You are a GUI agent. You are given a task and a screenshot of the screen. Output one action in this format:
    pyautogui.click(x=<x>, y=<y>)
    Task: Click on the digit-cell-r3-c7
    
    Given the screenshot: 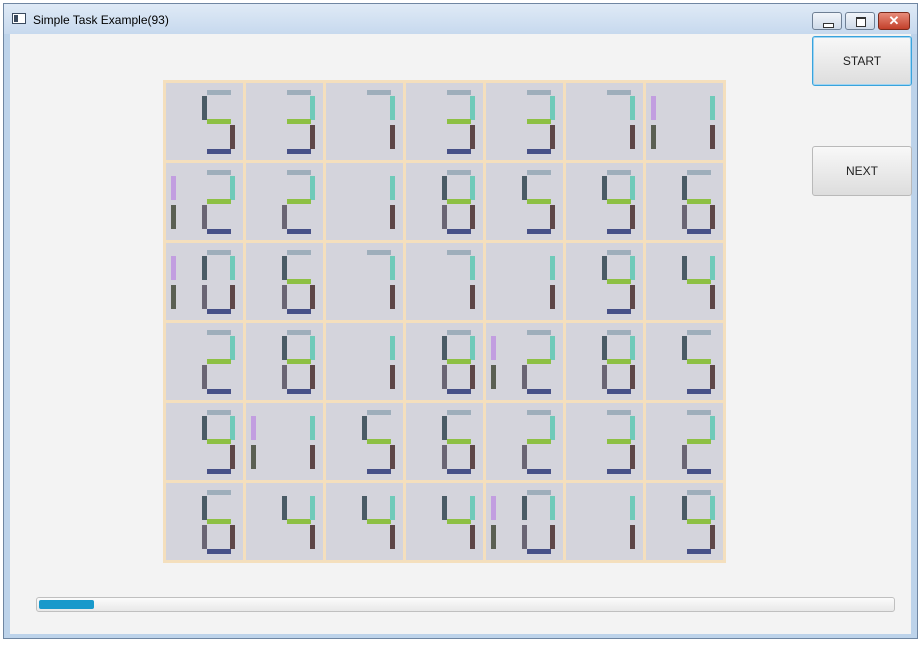 What is the action you would take?
    pyautogui.click(x=684, y=281)
    